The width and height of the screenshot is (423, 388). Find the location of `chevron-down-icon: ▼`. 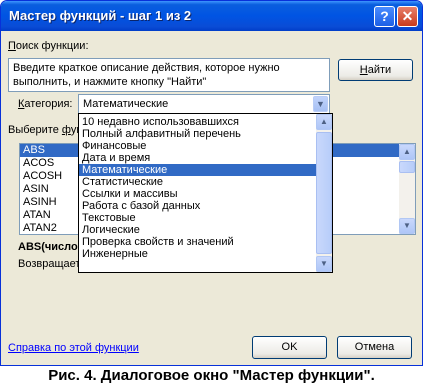

chevron-down-icon: ▼ is located at coordinates (320, 104).